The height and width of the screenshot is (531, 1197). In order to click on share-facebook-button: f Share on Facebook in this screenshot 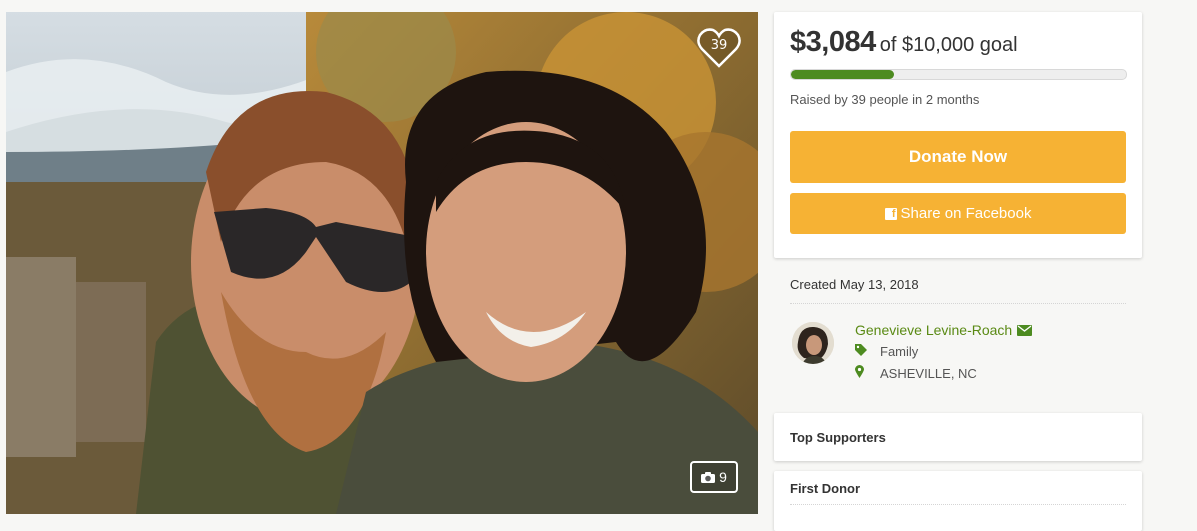, I will do `click(958, 213)`.